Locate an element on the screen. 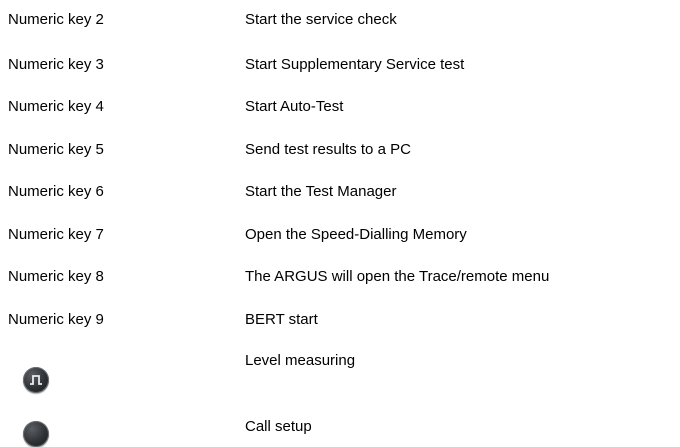 The height and width of the screenshot is (447, 680). key-description: Start Supplementary Service test is located at coordinates (355, 64).